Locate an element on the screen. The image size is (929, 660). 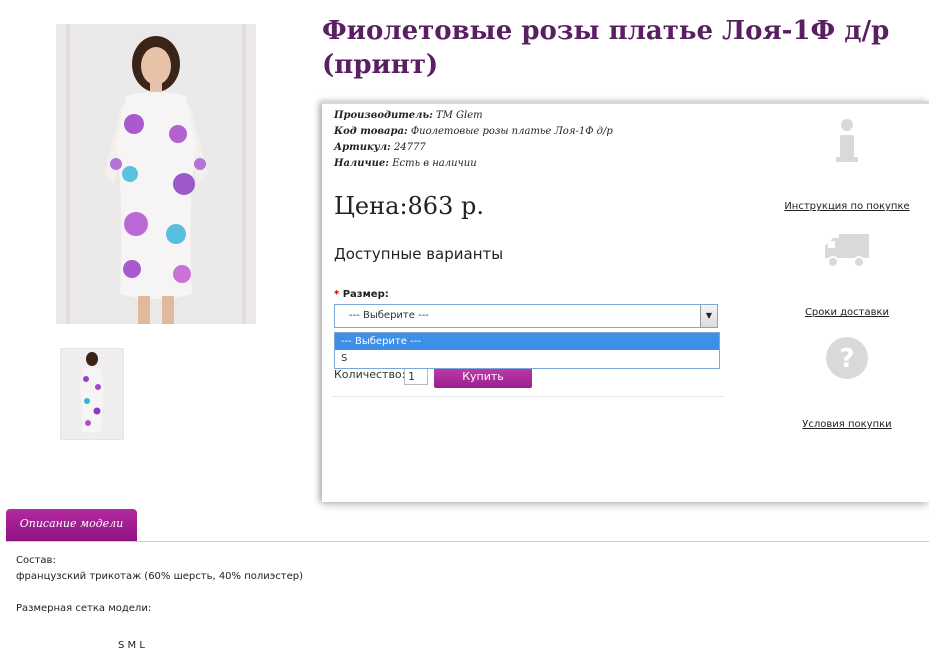
size-label: * Размер: is located at coordinates (361, 294).